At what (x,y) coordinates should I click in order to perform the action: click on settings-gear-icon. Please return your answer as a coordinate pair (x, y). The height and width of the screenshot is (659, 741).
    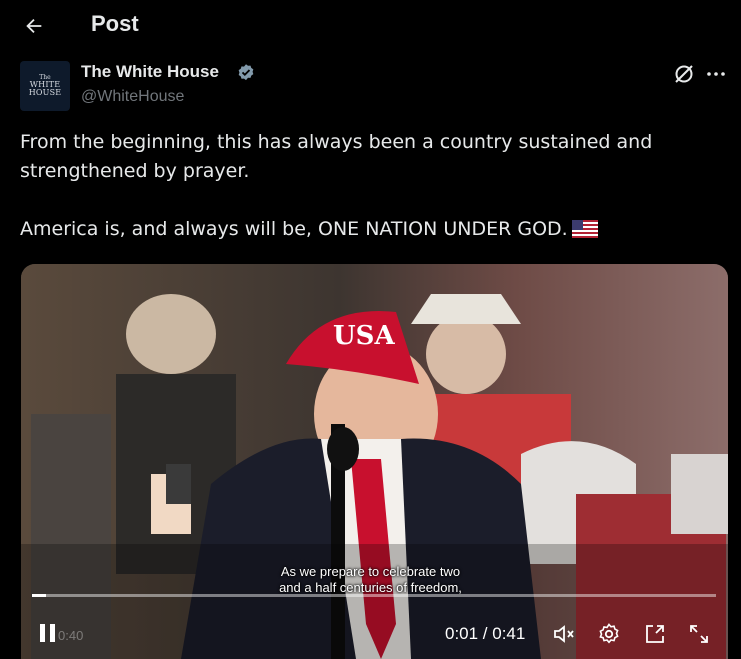
    Looking at the image, I should click on (609, 634).